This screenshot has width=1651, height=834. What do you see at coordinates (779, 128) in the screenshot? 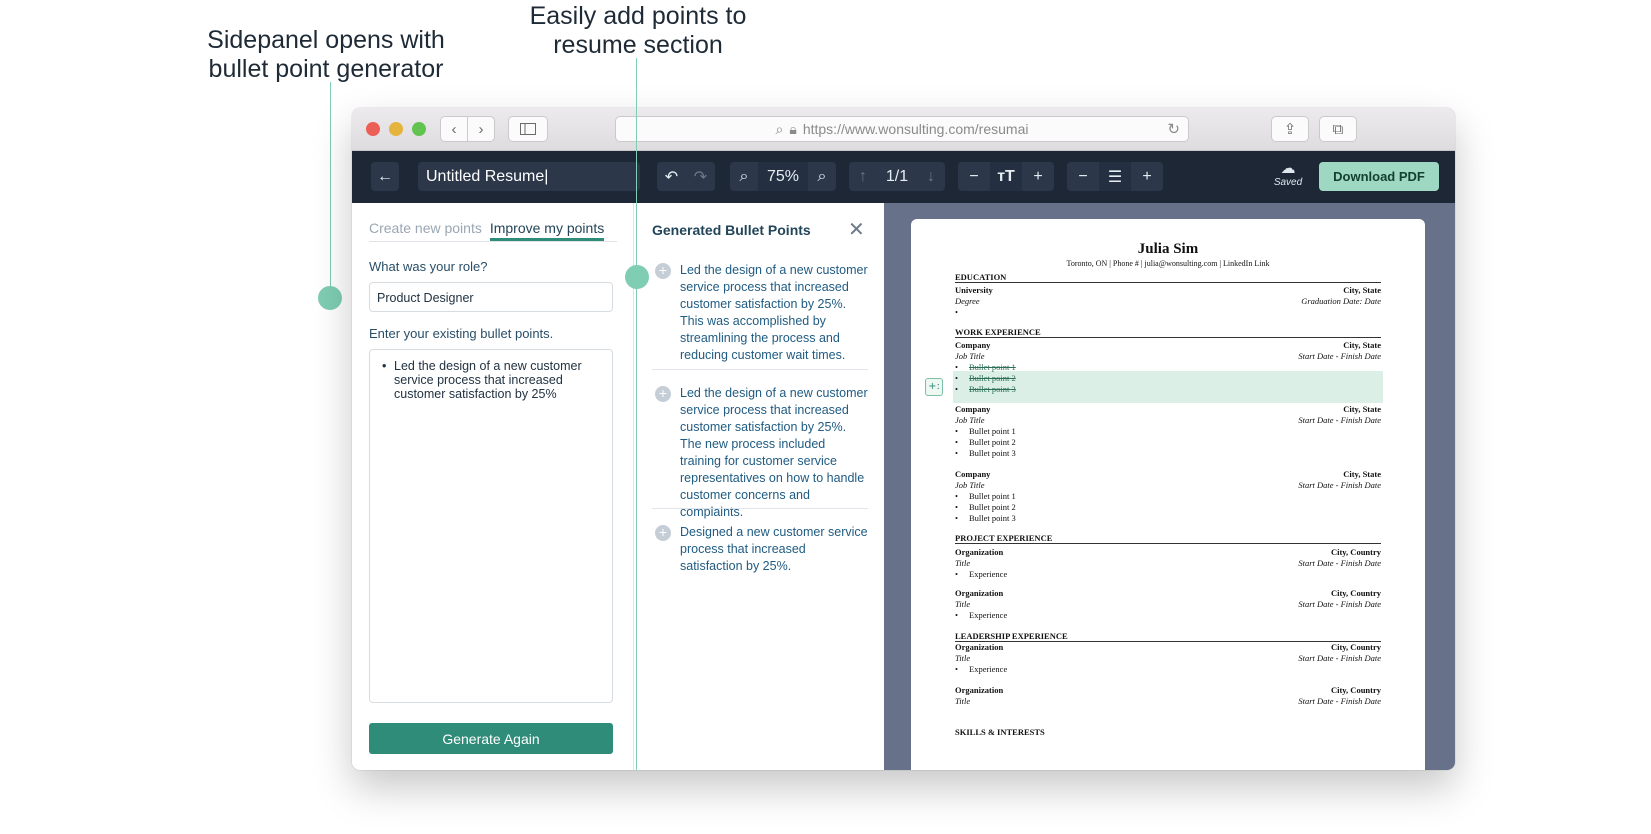
I see `search-icon: ⌕` at bounding box center [779, 128].